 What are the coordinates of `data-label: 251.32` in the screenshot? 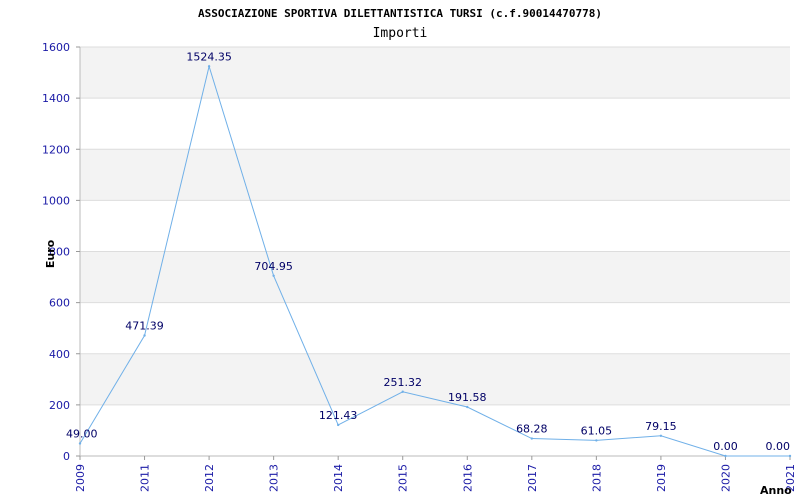 It's located at (402, 382).